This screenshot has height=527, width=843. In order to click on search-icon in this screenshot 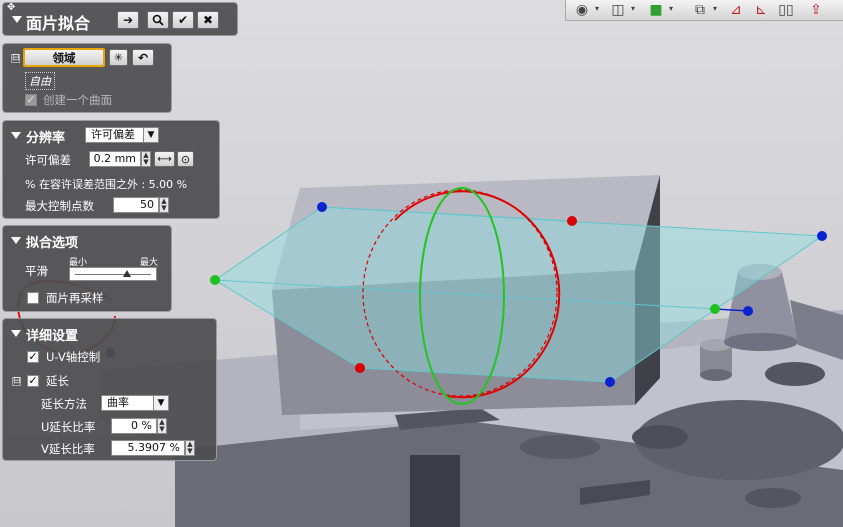, I will do `click(158, 20)`.